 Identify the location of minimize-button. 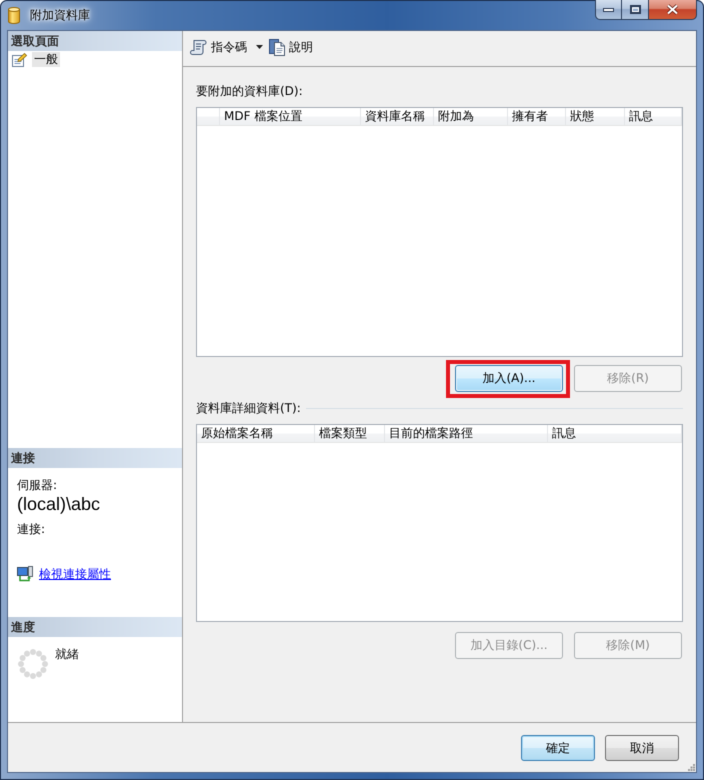
(608, 10).